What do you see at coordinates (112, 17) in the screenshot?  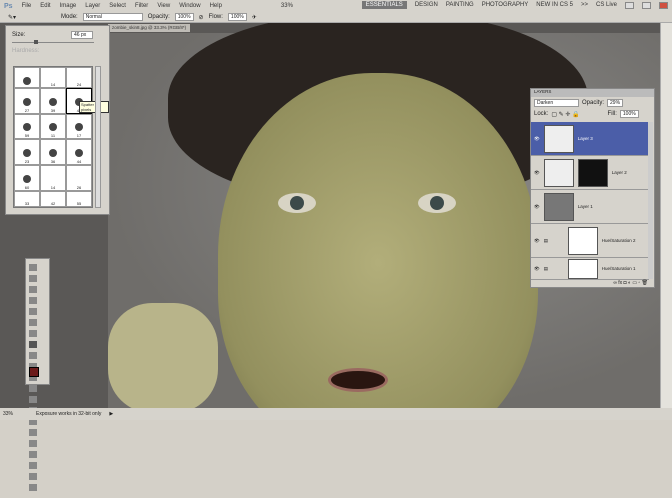 I see `mode-select: Normal` at bounding box center [112, 17].